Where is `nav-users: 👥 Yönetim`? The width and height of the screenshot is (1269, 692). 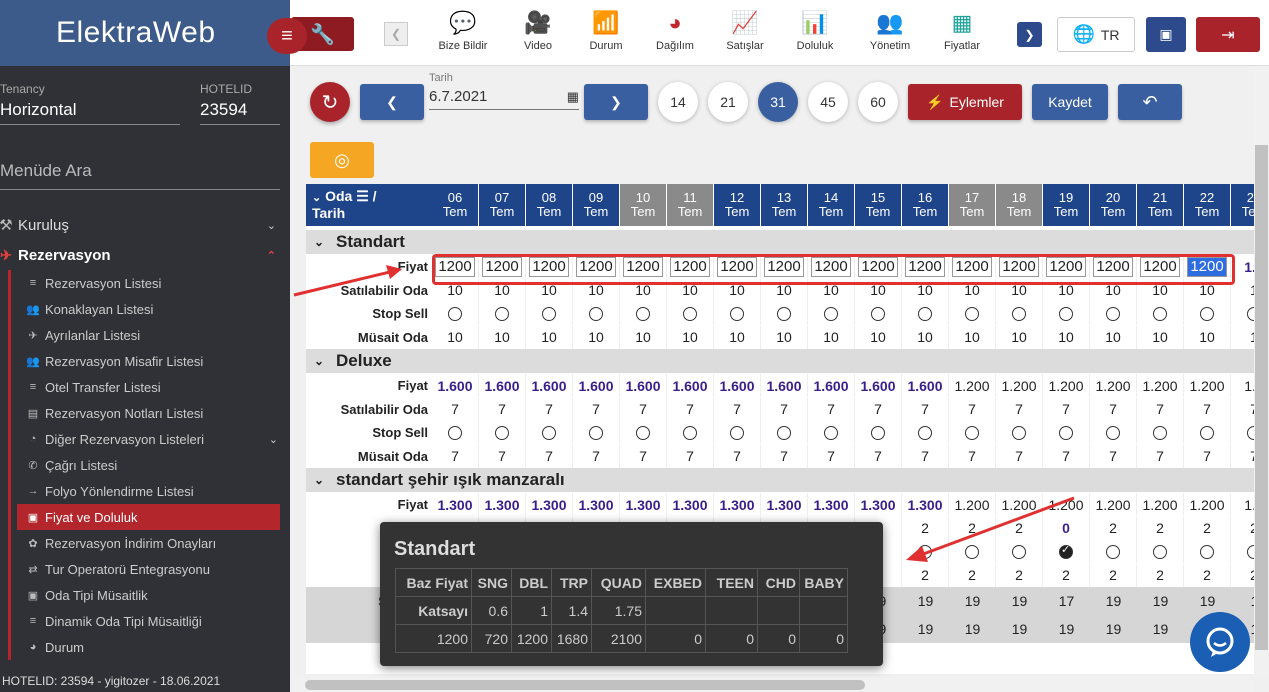 nav-users: 👥 Yönetim is located at coordinates (890, 29).